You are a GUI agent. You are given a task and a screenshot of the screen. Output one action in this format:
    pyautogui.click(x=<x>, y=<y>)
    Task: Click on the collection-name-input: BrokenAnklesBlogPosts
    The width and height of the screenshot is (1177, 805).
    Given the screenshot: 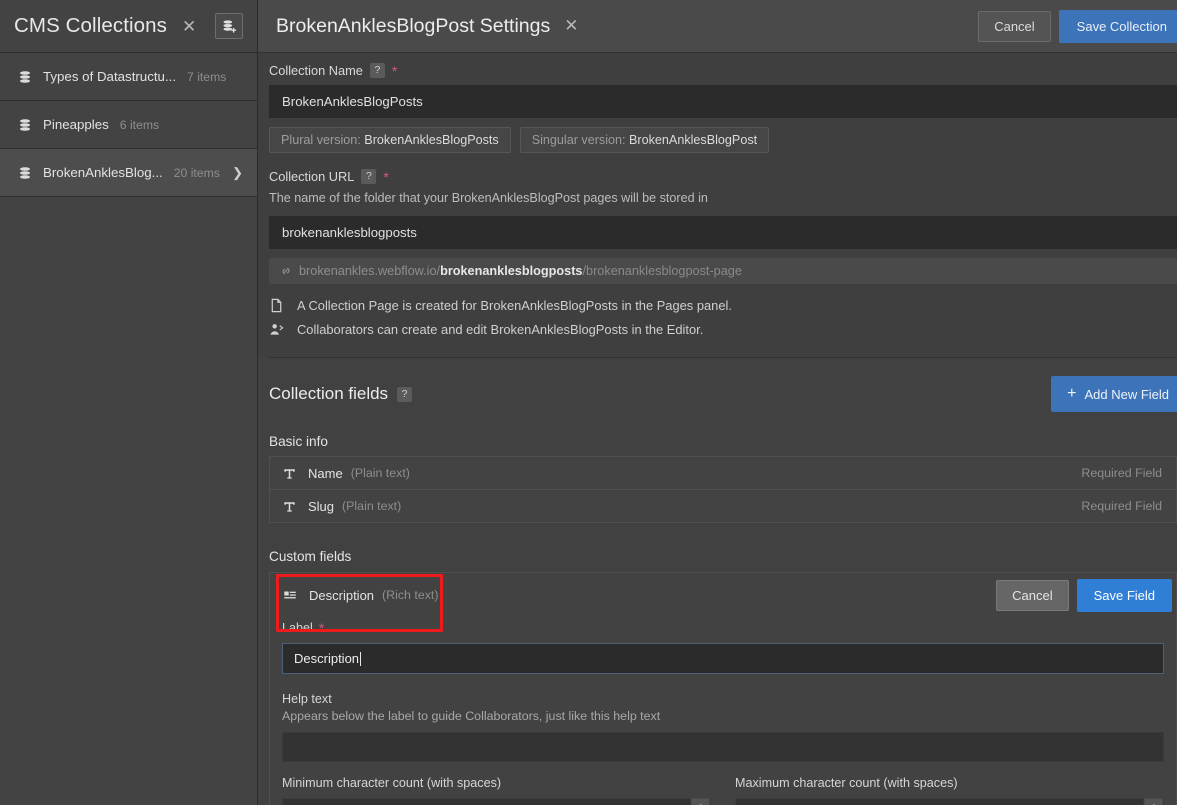 What is the action you would take?
    pyautogui.click(x=723, y=101)
    